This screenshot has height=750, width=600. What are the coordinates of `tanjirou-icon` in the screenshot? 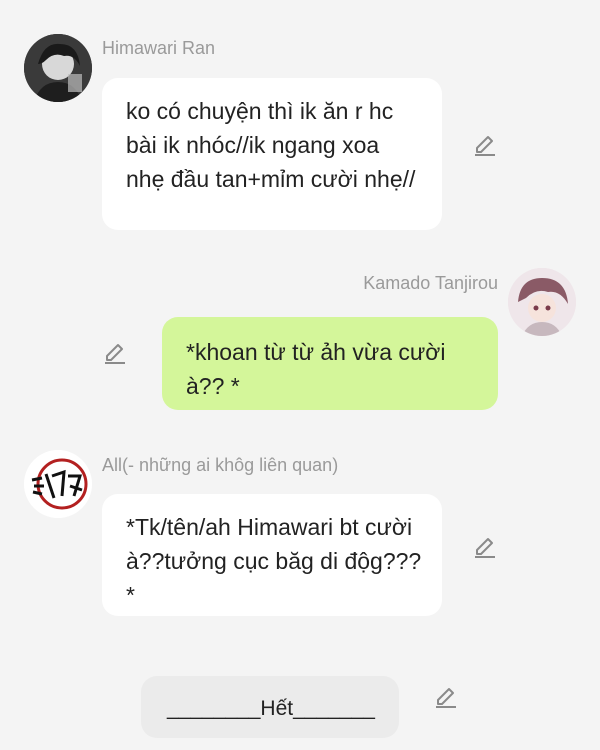 It's located at (542, 302).